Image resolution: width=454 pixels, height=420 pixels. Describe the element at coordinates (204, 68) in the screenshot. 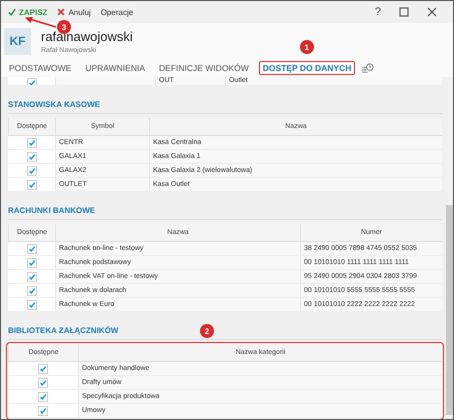

I see `tab: DEFINICJE WIDOKÓW` at that location.